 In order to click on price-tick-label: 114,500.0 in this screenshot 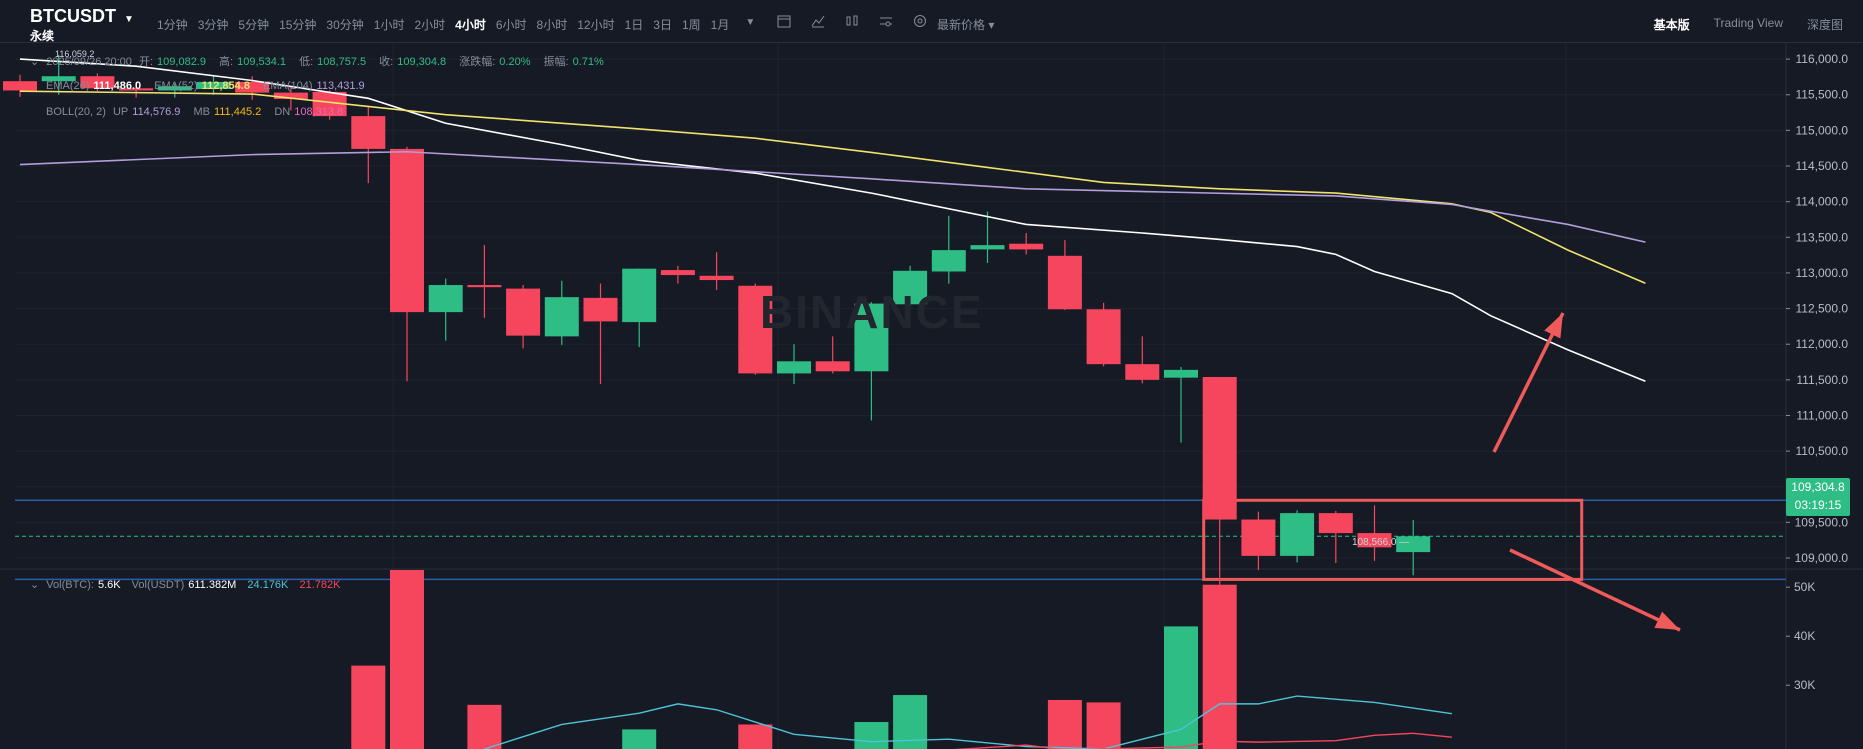, I will do `click(1822, 166)`.